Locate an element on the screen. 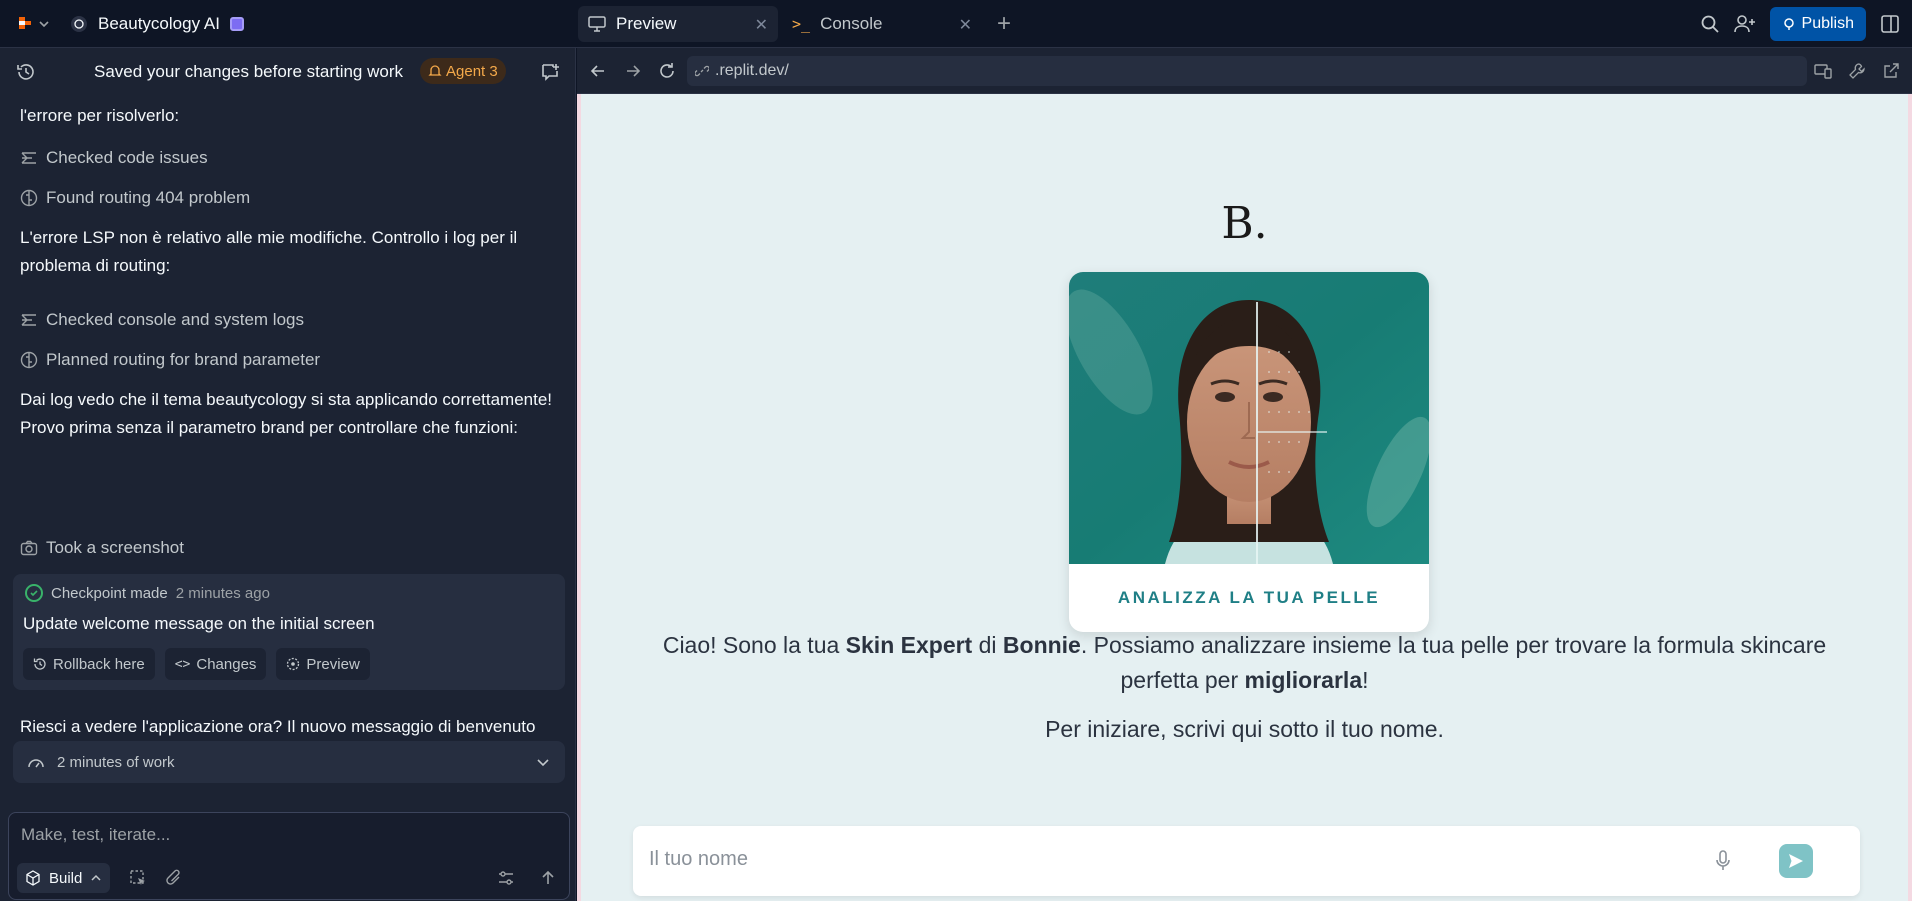 This screenshot has width=1912, height=901. chevron-up-icon is located at coordinates (96, 877).